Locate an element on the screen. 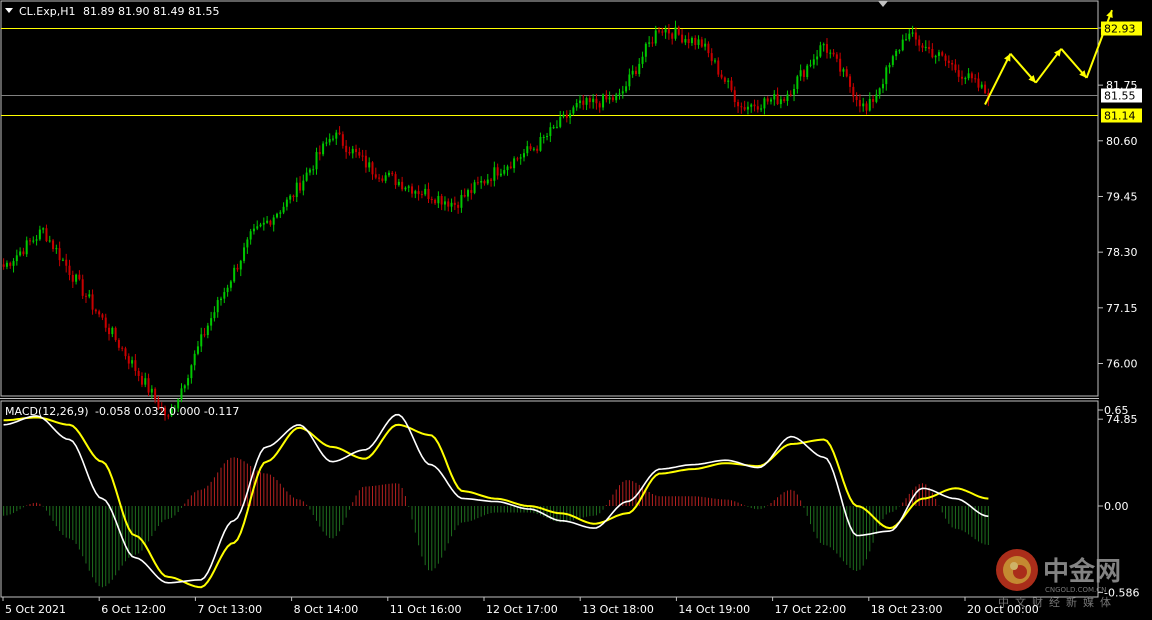  chart-shift-marker-icon is located at coordinates (883, 4).